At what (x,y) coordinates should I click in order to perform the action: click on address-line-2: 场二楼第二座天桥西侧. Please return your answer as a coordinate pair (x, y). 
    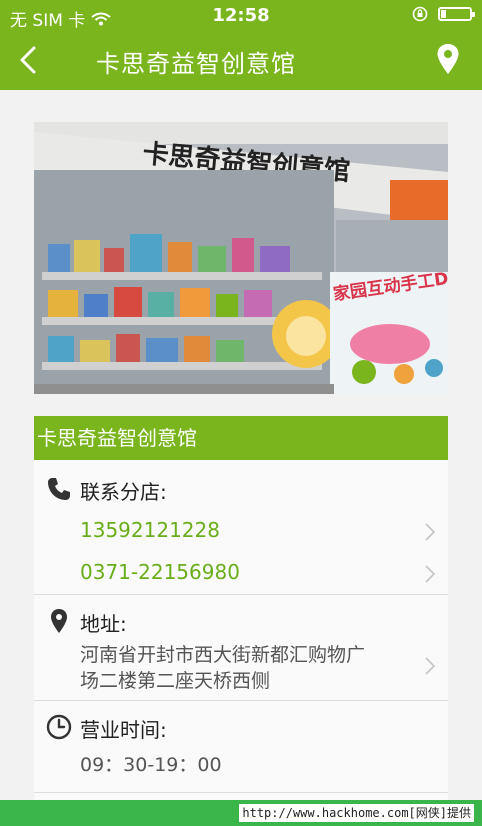
    Looking at the image, I should click on (175, 681).